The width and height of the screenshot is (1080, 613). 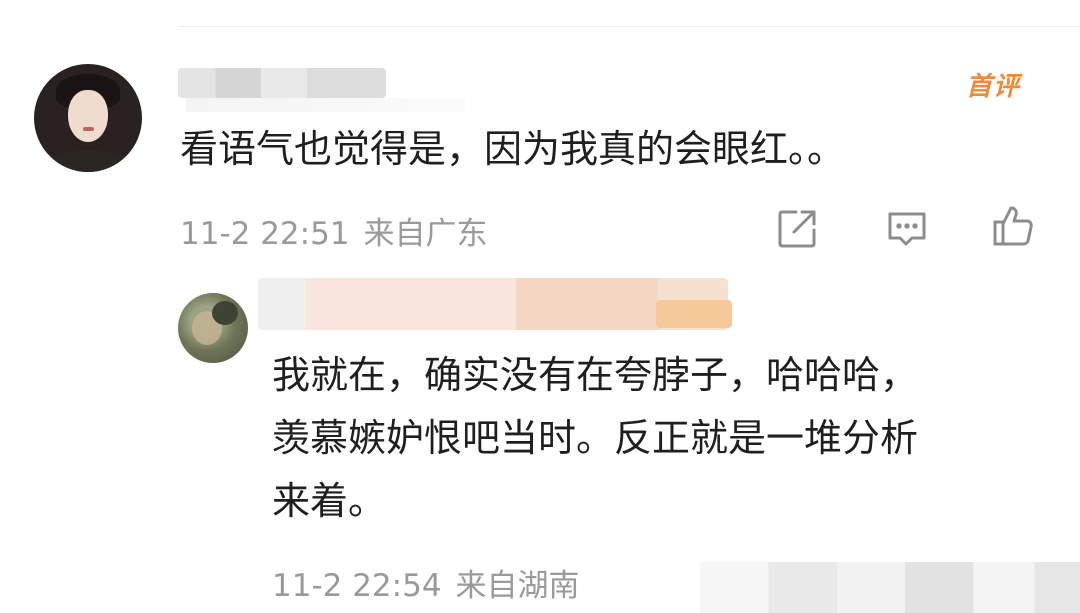 I want to click on comment-icon, so click(x=907, y=229).